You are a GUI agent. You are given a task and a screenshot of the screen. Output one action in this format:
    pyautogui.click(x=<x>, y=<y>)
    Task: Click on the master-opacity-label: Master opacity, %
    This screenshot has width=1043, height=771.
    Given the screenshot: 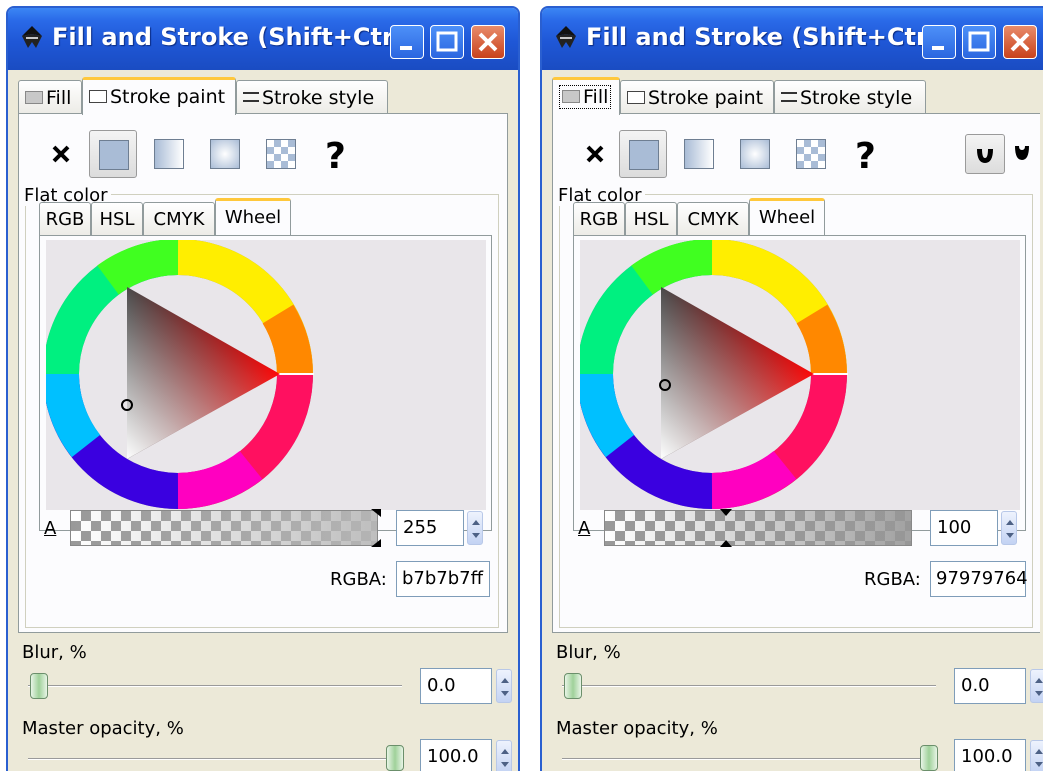 What is the action you would take?
    pyautogui.click(x=637, y=728)
    